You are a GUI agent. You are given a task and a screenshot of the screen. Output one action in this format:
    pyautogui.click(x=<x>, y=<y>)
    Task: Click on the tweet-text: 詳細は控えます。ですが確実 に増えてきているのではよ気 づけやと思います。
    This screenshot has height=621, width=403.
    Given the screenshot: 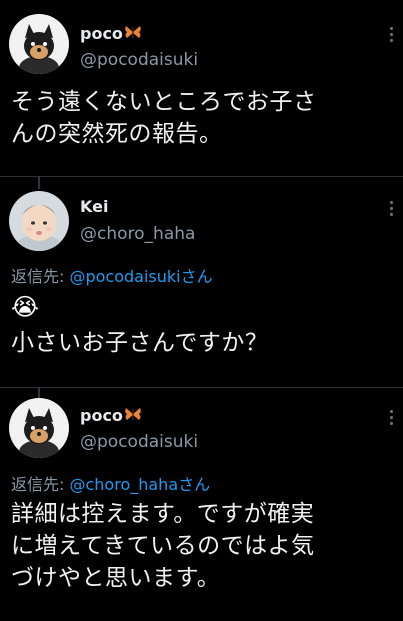 What is the action you would take?
    pyautogui.click(x=203, y=546)
    